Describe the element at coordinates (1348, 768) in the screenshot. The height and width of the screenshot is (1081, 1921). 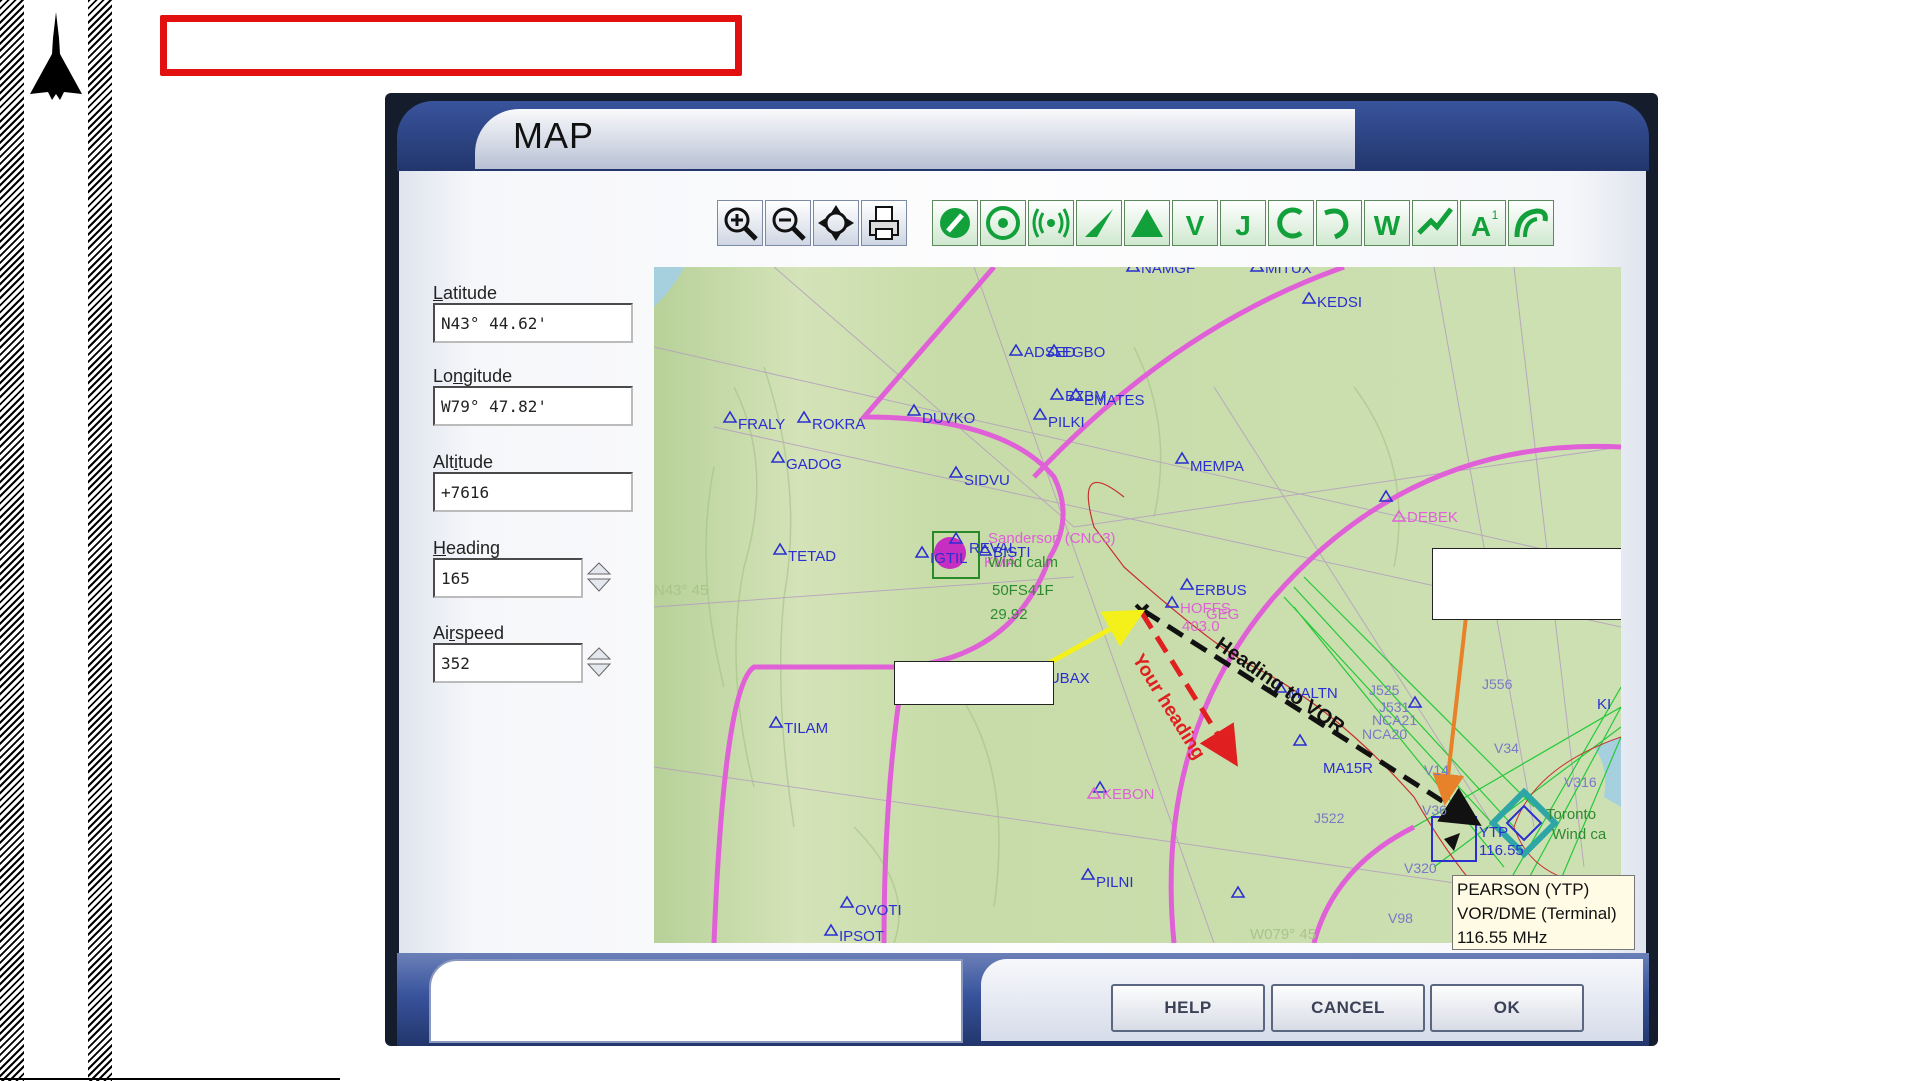
I see `waypoint-label: MA15R` at that location.